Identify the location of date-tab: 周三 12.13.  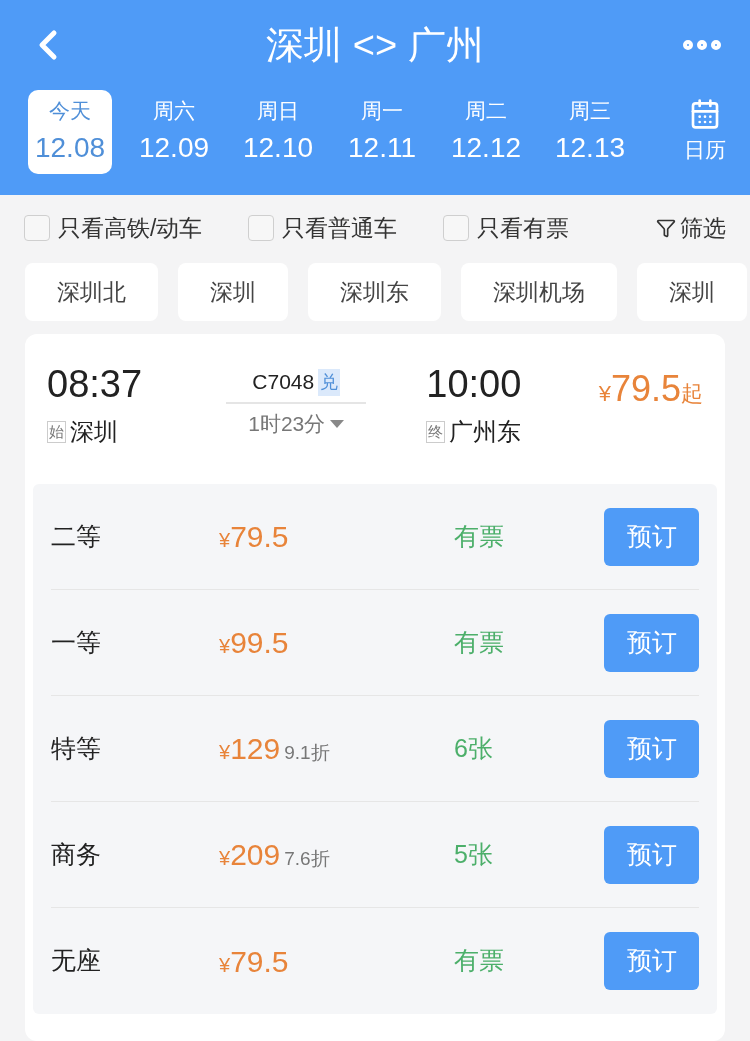
(590, 132).